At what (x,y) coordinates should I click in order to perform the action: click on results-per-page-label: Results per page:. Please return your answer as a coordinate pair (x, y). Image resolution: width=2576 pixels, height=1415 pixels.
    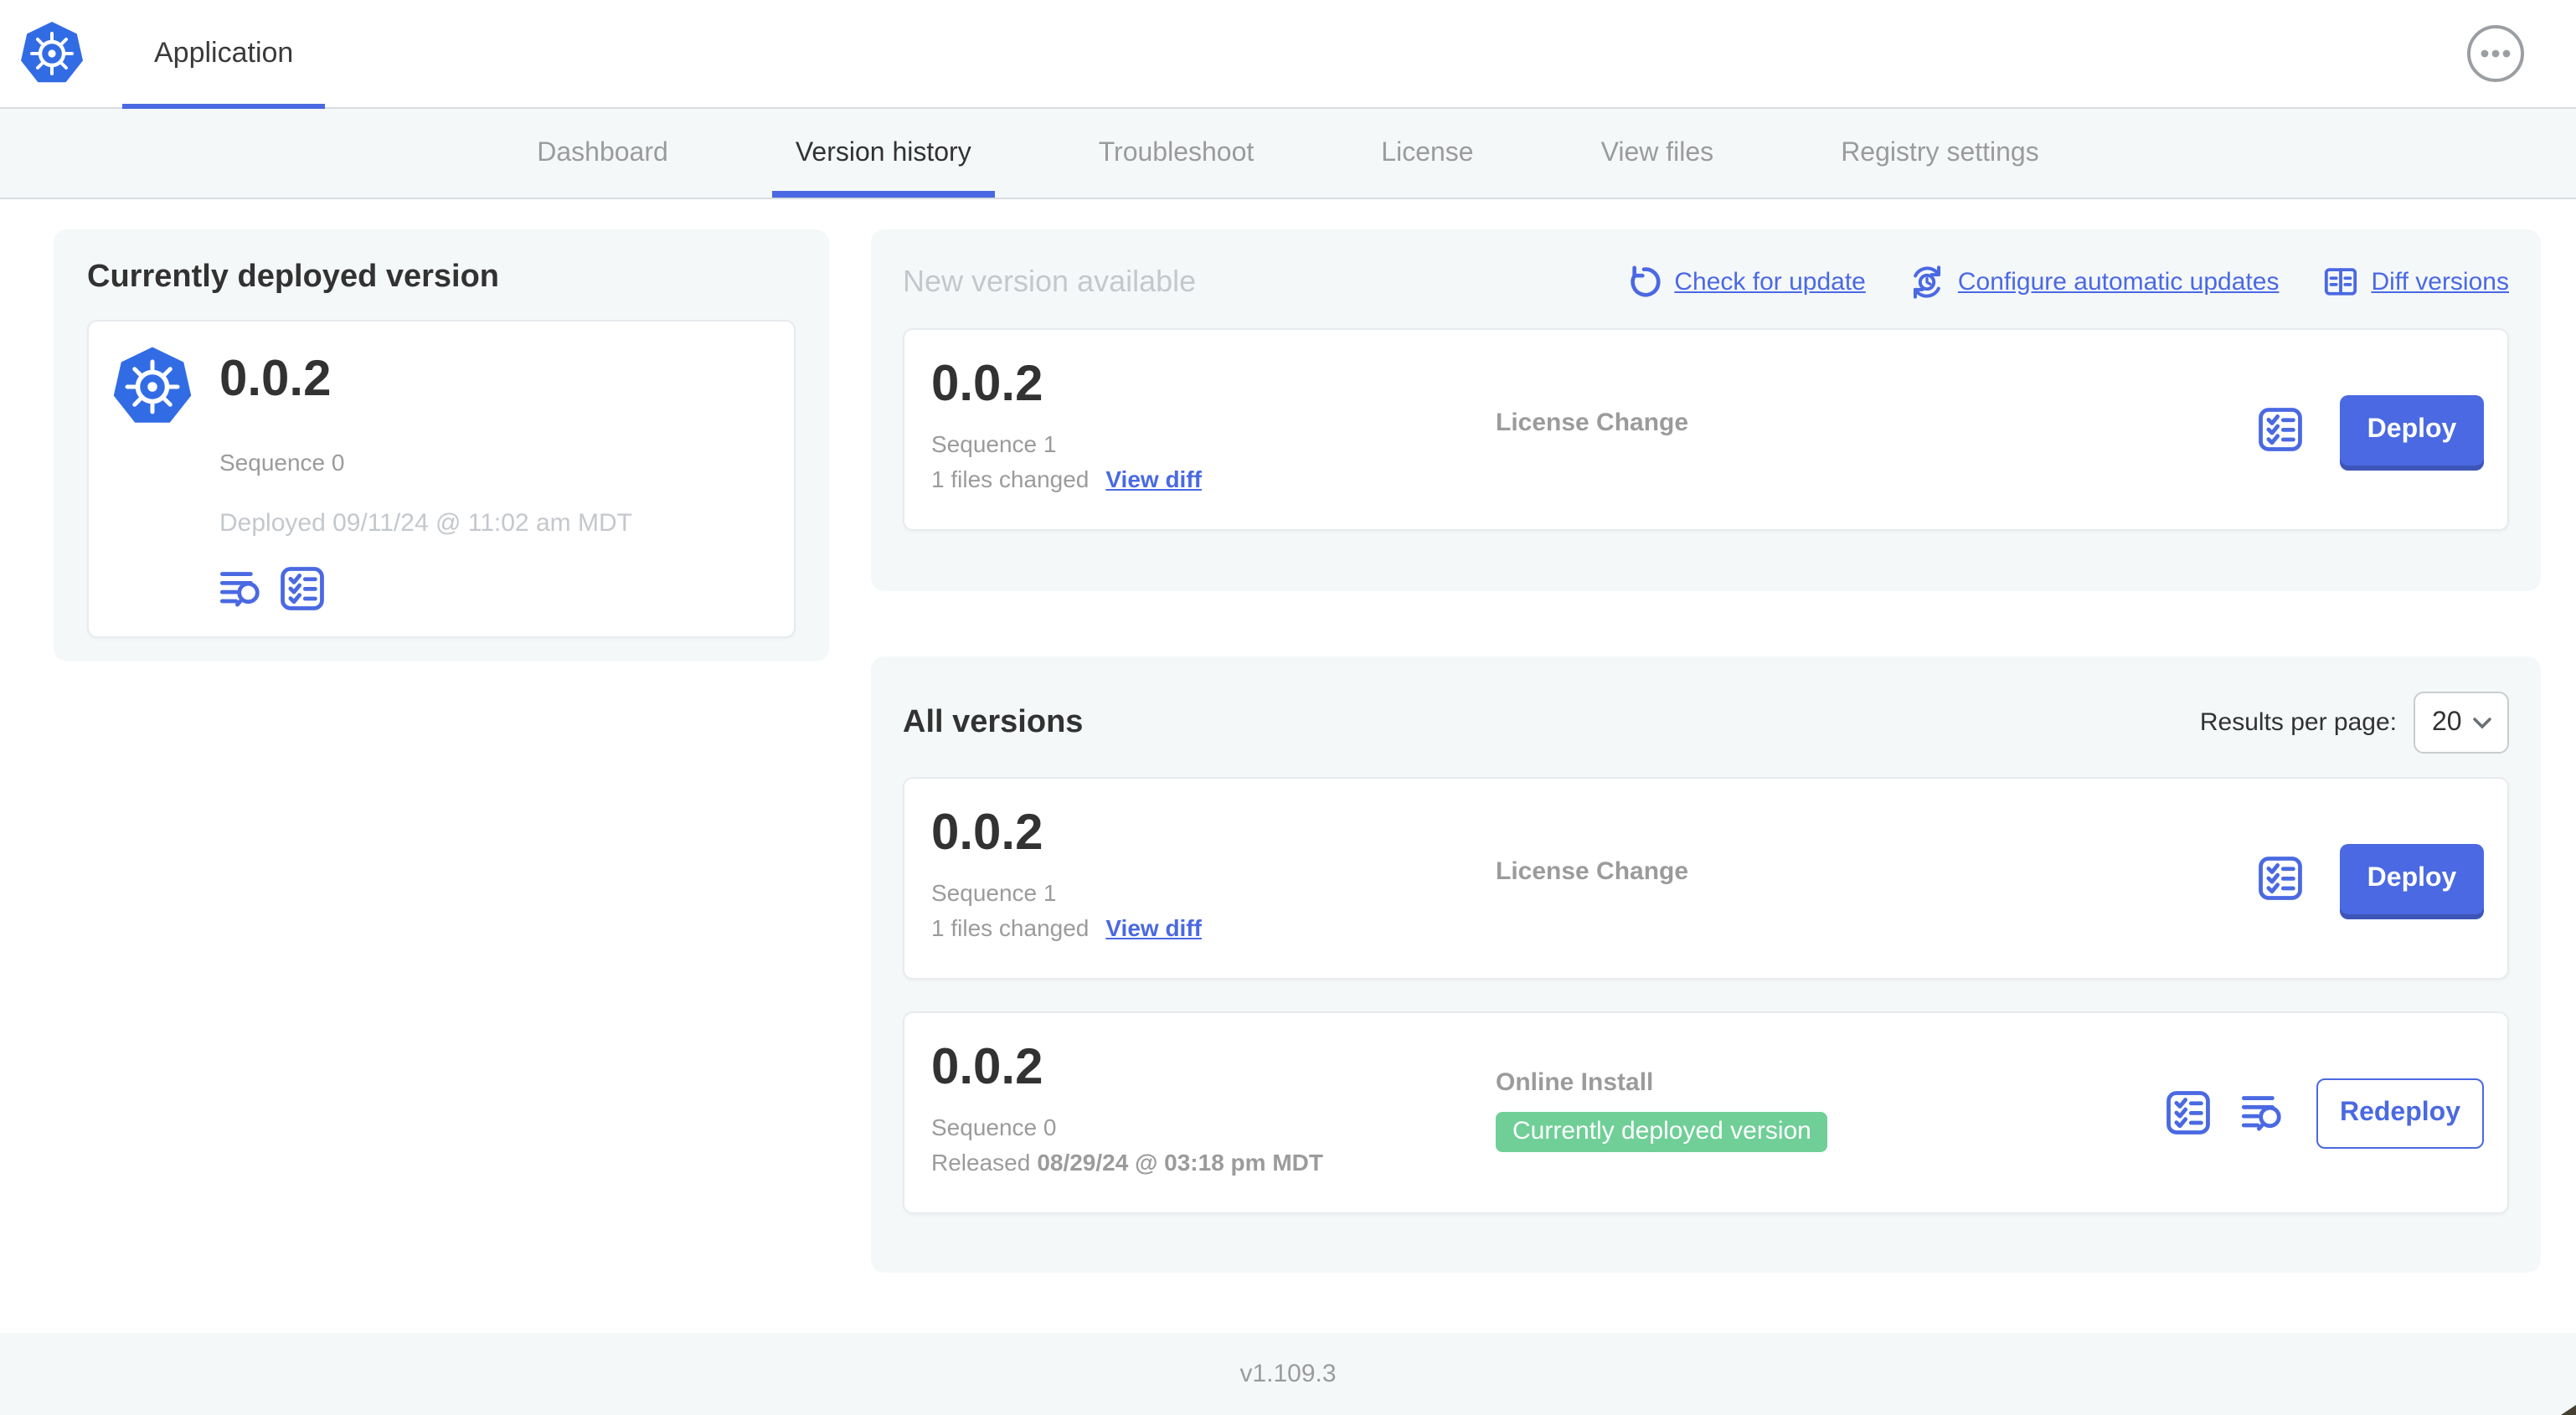
    Looking at the image, I should click on (2298, 722).